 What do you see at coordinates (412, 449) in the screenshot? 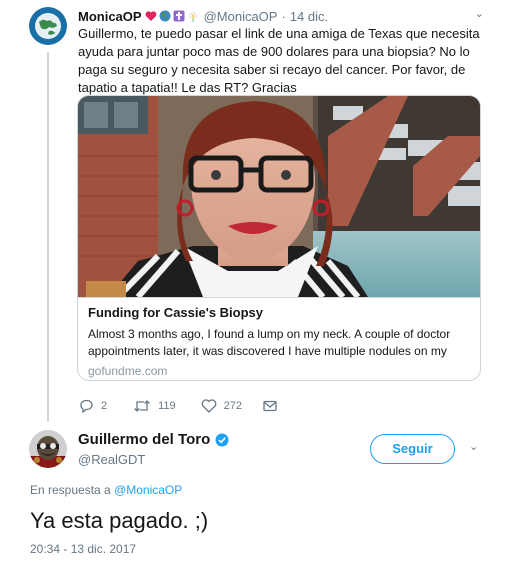
I see `follow-button: Seguir` at bounding box center [412, 449].